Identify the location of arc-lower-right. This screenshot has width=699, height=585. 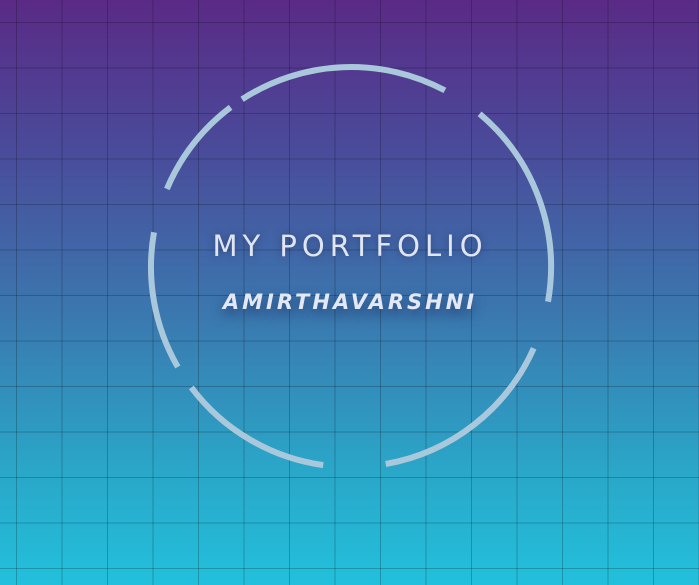
(461, 407).